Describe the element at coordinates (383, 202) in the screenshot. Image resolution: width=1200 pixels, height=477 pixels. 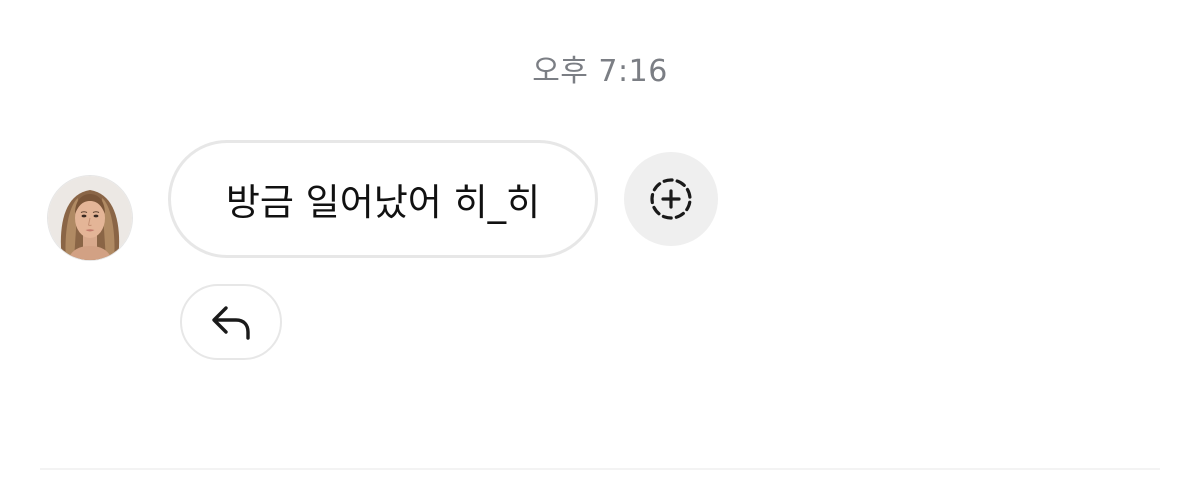
I see `message-text: 방금 일어났어 히_히` at that location.